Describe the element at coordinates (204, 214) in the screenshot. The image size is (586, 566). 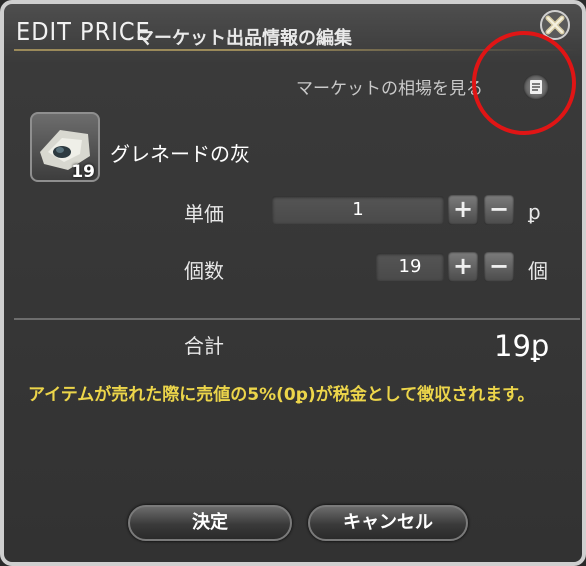
I see `unit-price-label: 単価` at that location.